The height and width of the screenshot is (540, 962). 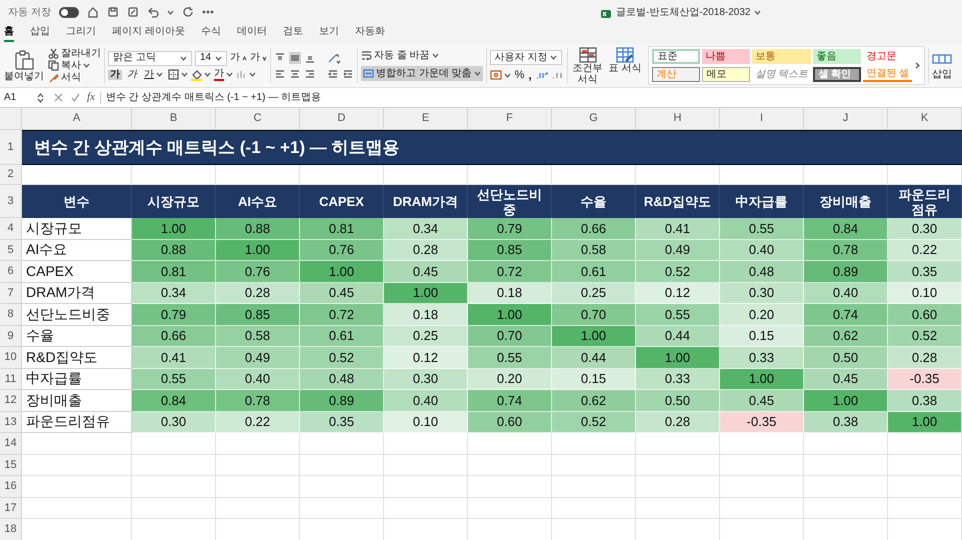 What do you see at coordinates (348, 74) in the screenshot?
I see `increase-indent-icon` at bounding box center [348, 74].